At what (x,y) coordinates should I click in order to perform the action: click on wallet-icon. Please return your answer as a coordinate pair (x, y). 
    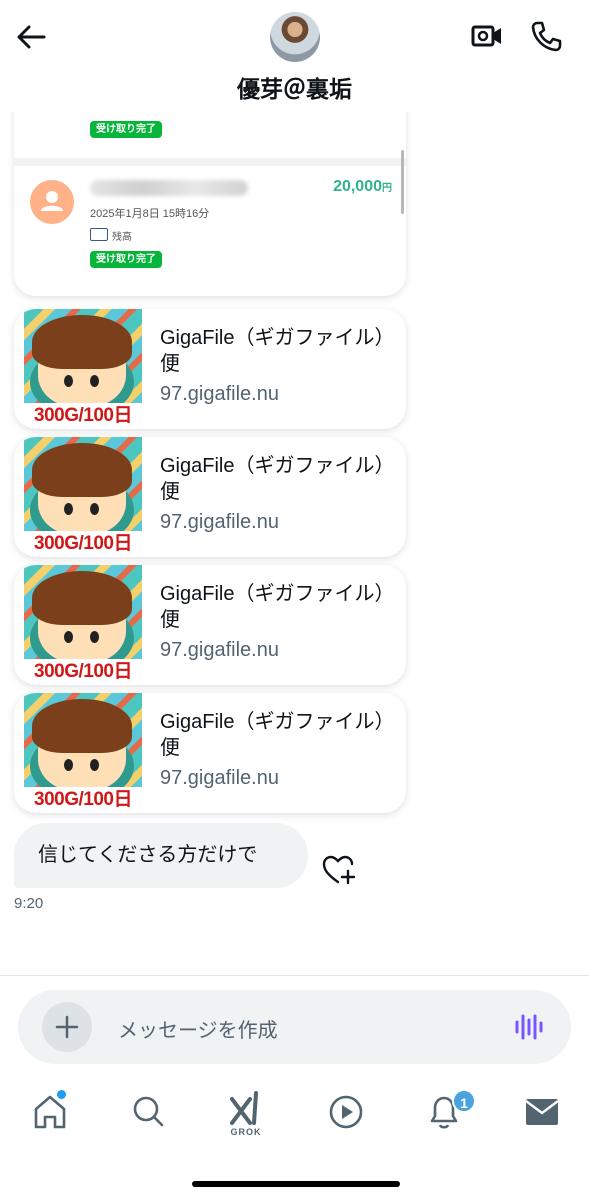
    Looking at the image, I should click on (99, 234).